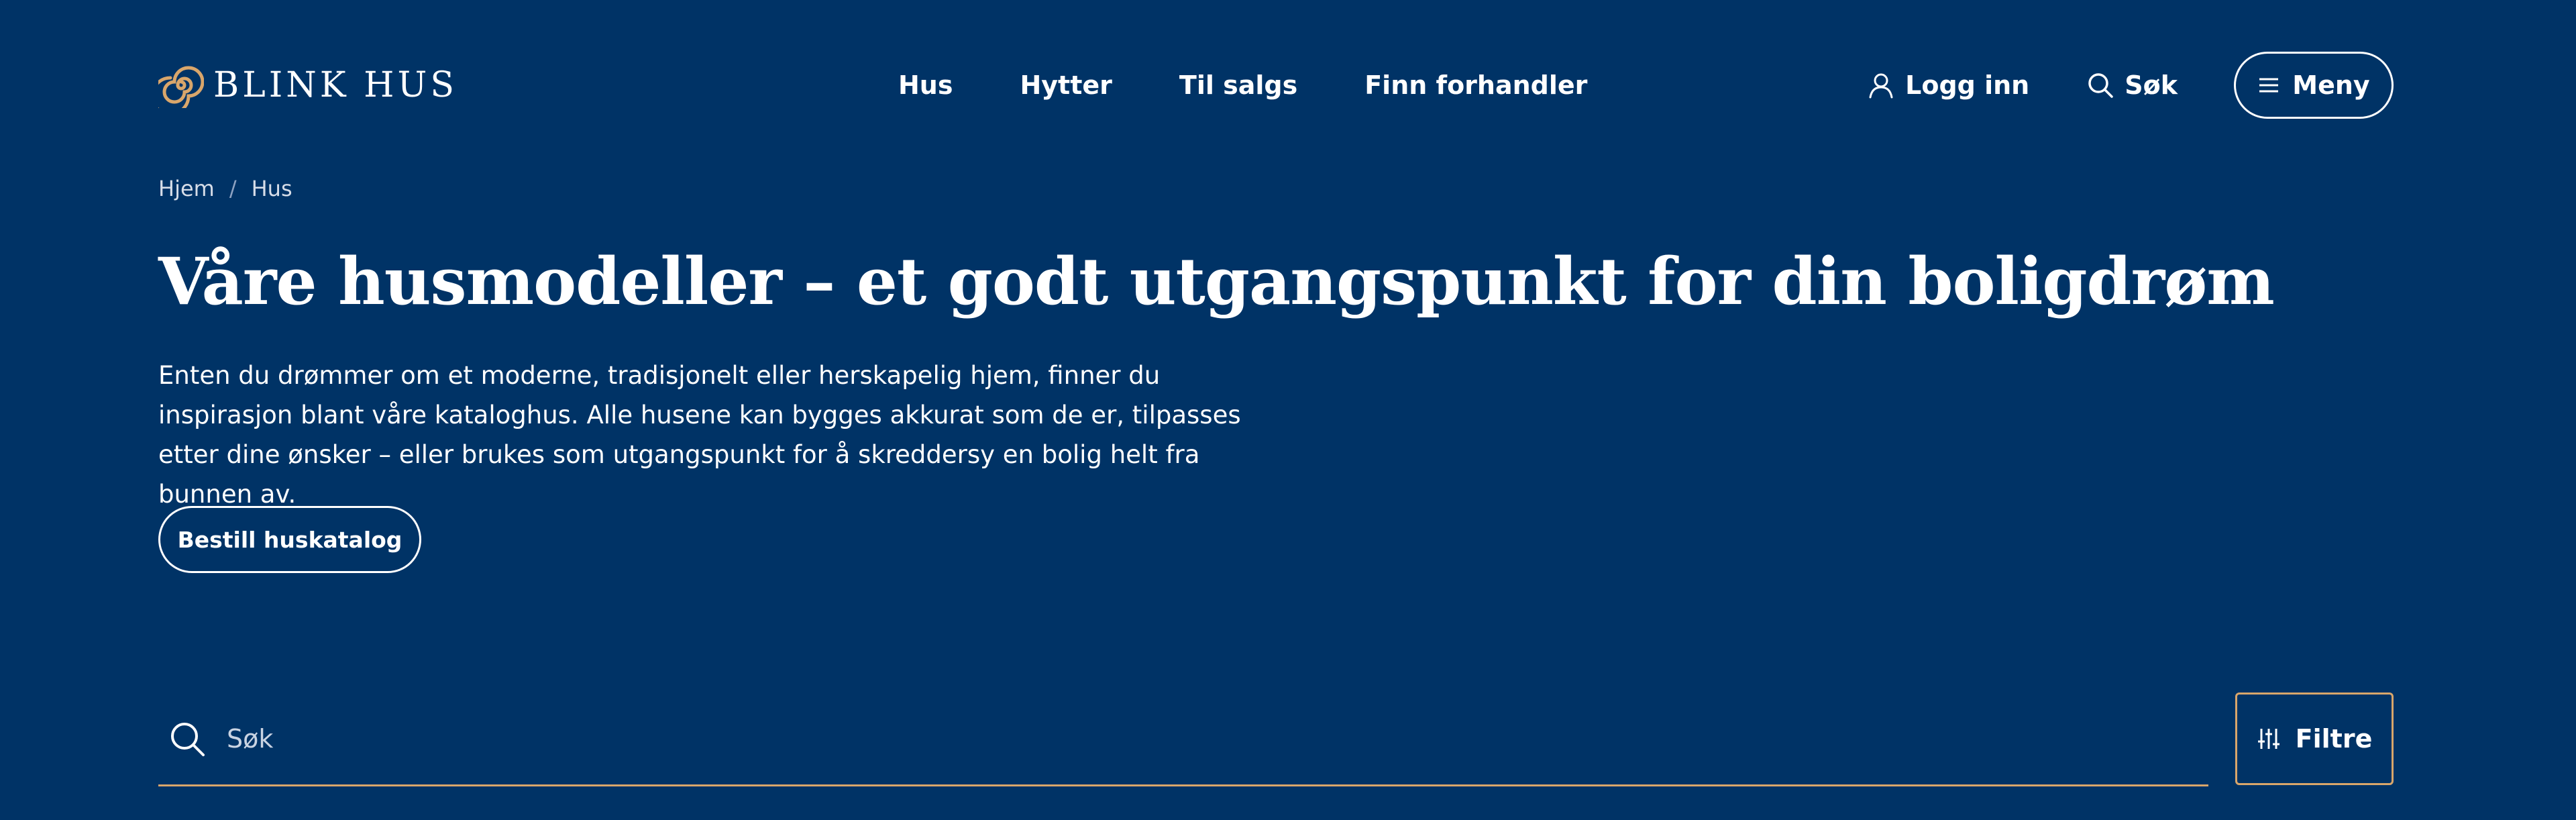  Describe the element at coordinates (289, 539) in the screenshot. I see `order-catalog-button: Bestill huskatalog` at that location.